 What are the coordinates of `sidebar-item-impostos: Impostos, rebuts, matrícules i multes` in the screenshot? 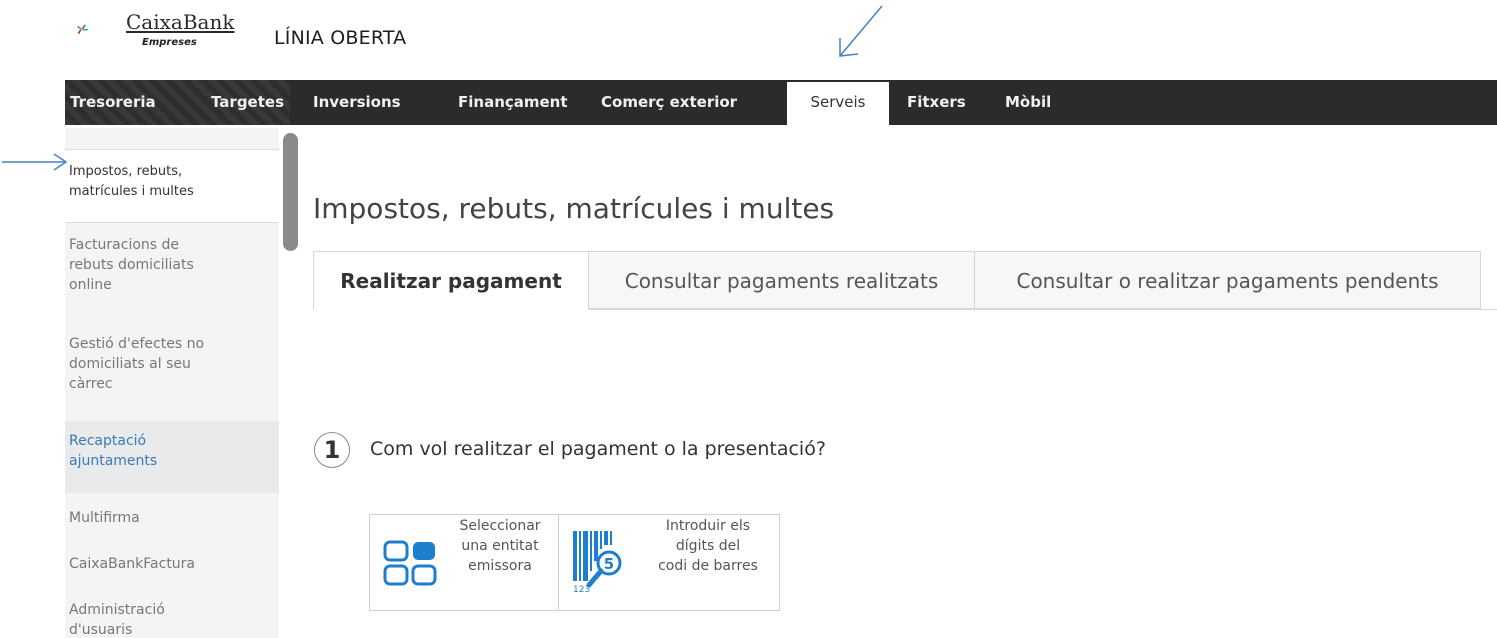 It's located at (172, 186).